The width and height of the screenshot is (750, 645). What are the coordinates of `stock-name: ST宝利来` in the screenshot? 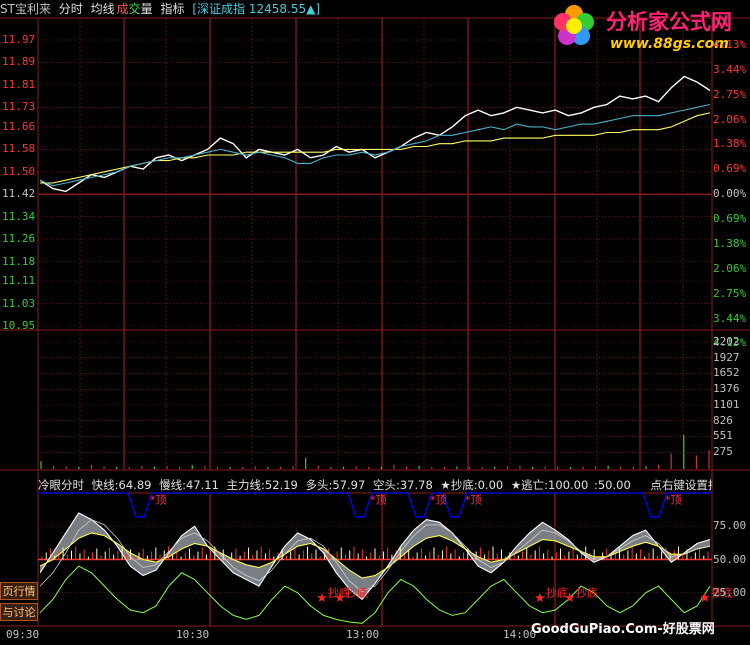 It's located at (25, 9).